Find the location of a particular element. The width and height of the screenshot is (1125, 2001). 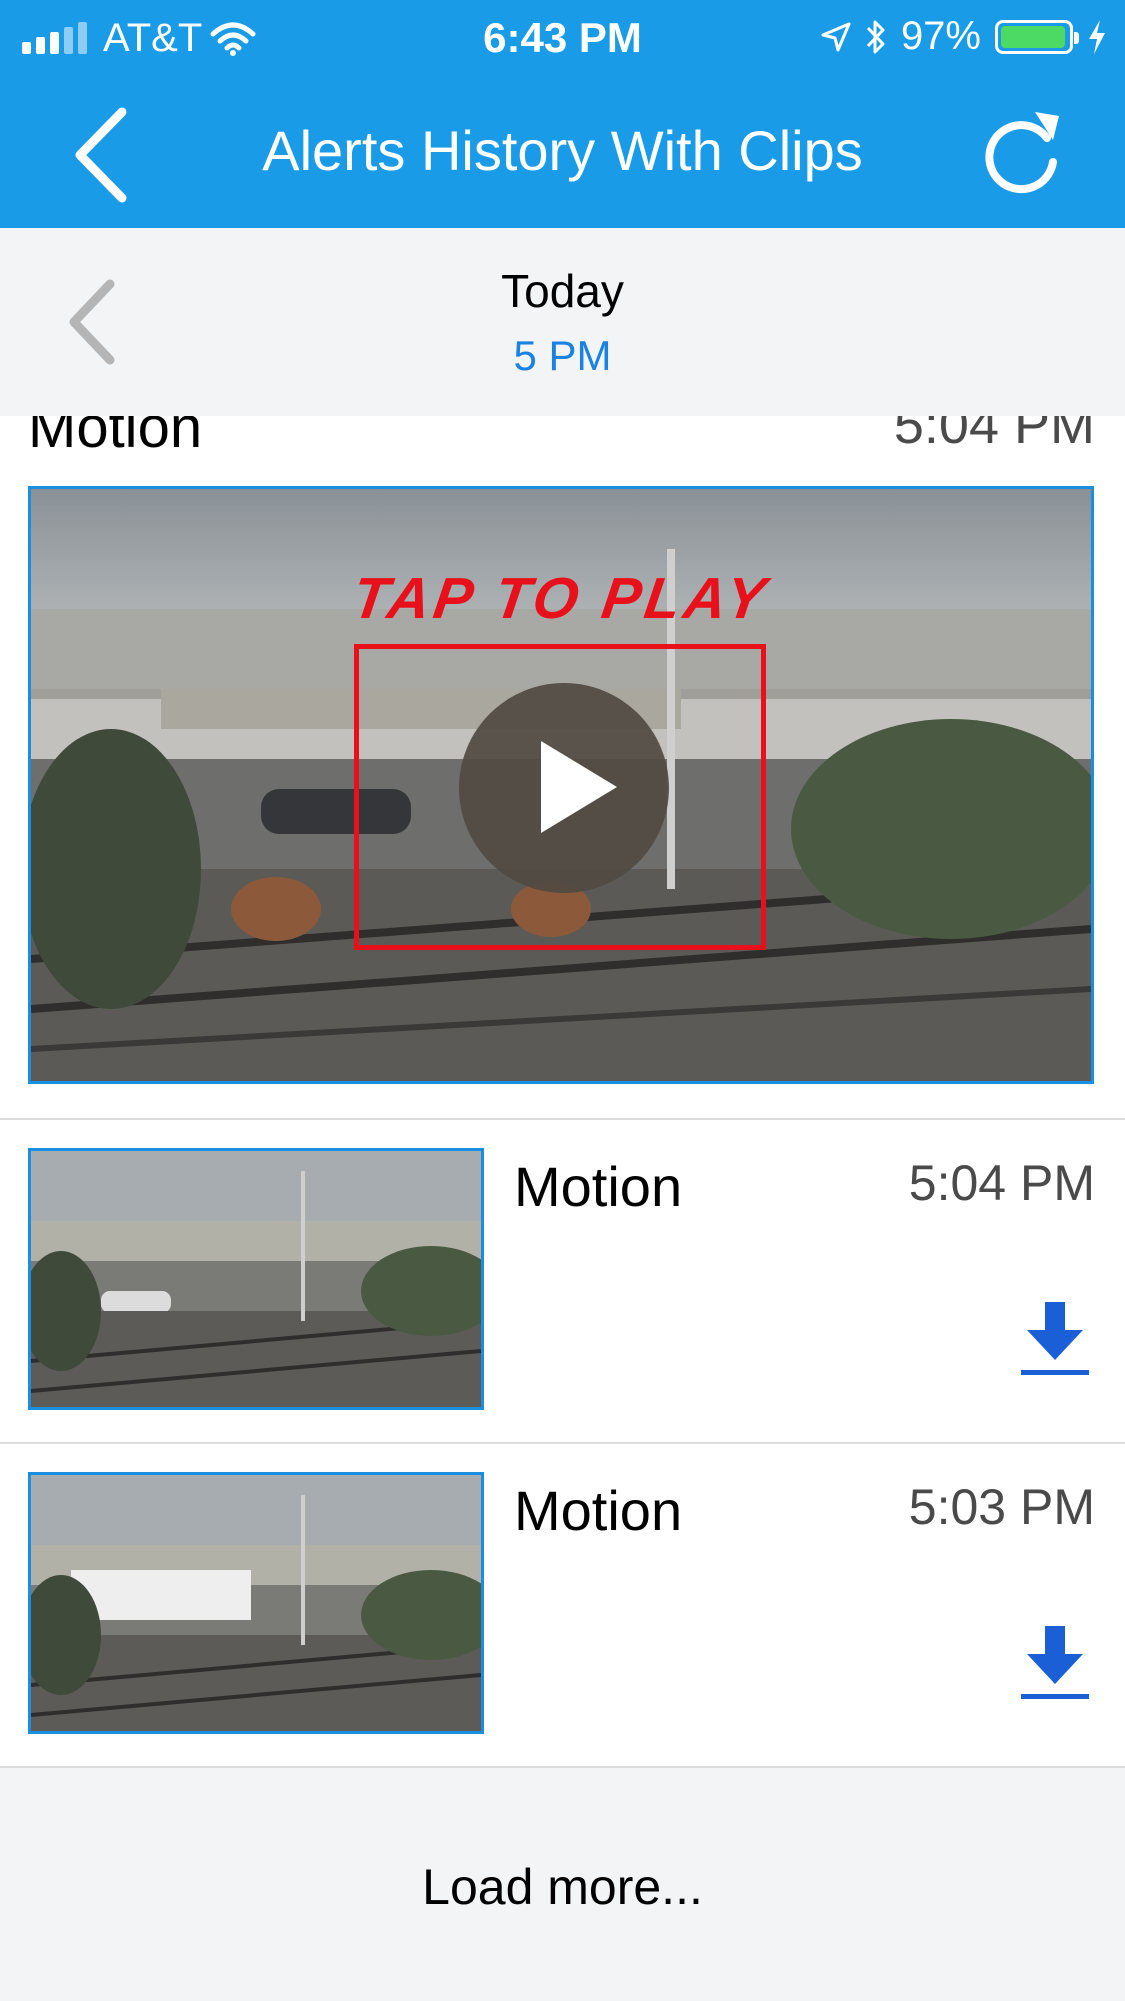

alert-time: 5:03 PM is located at coordinates (1001, 1507).